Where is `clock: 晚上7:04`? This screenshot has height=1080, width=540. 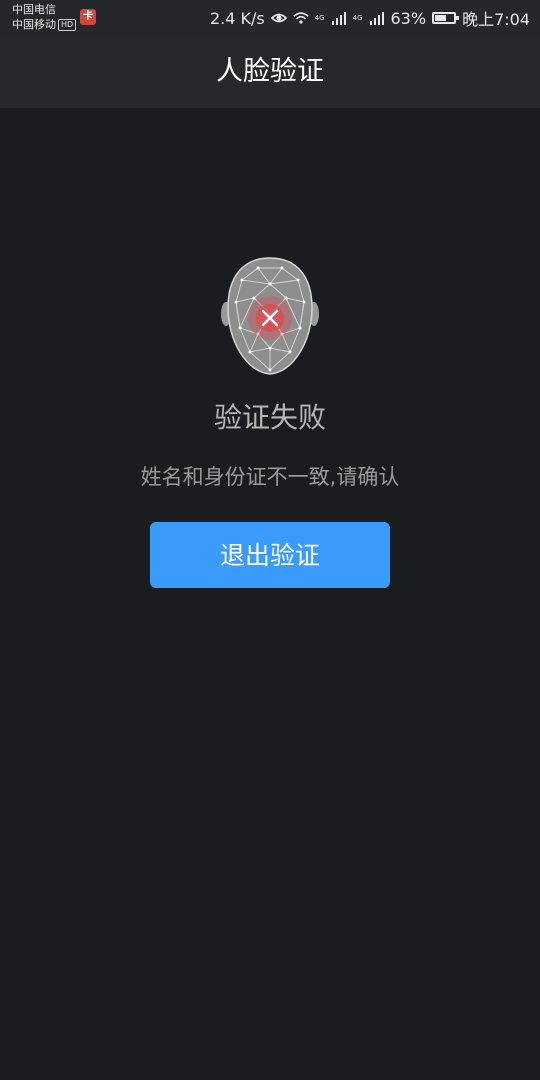 clock: 晚上7:04 is located at coordinates (496, 19).